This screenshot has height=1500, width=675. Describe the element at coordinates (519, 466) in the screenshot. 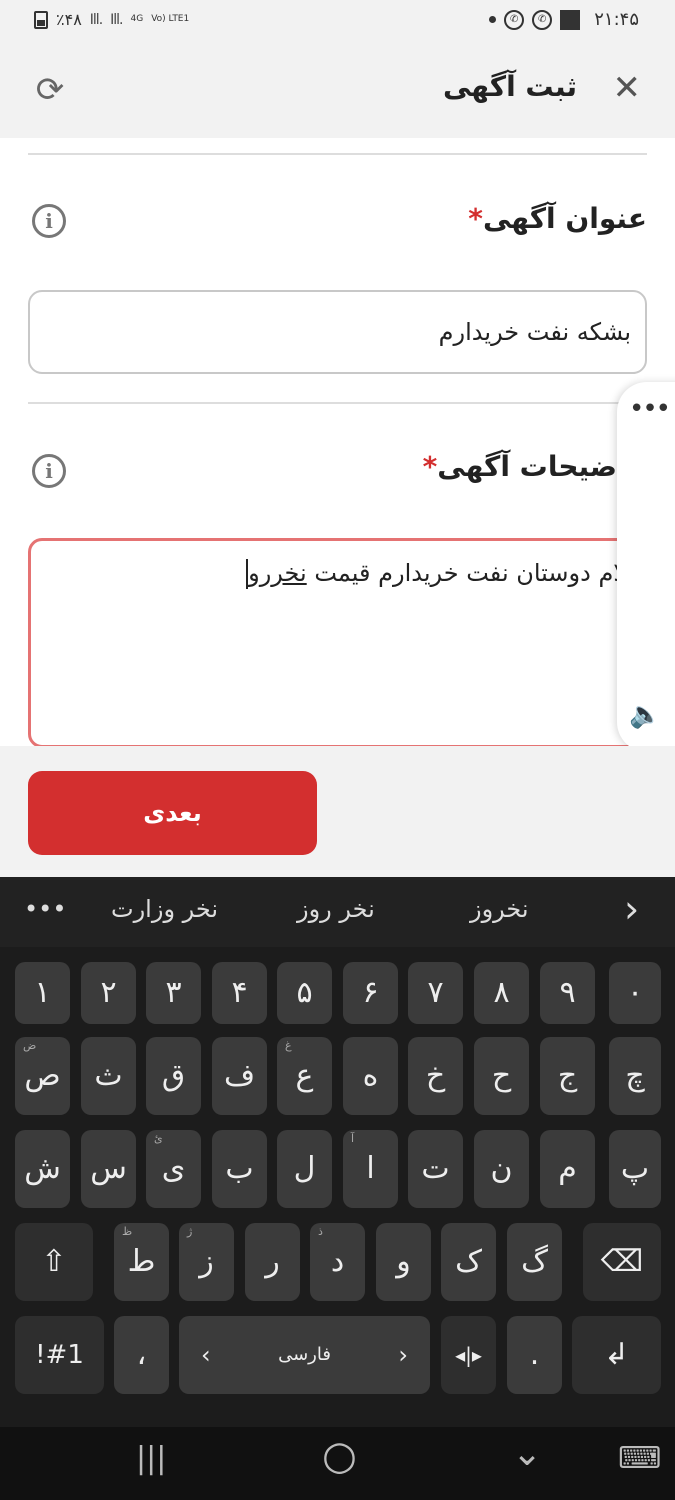

I see `description-label: ضیحات آگهی*` at that location.